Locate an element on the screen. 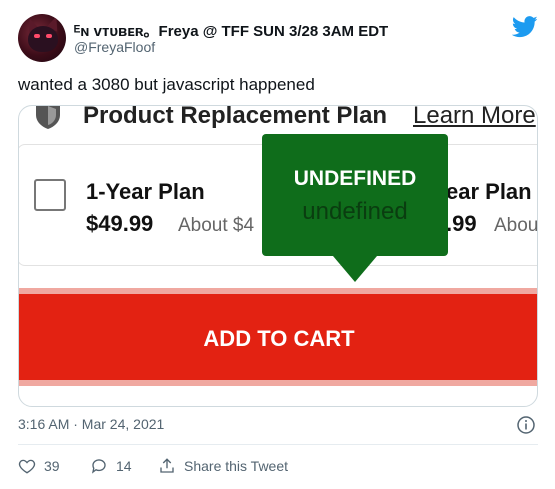  share-button: Share this Tweet is located at coordinates (223, 466).